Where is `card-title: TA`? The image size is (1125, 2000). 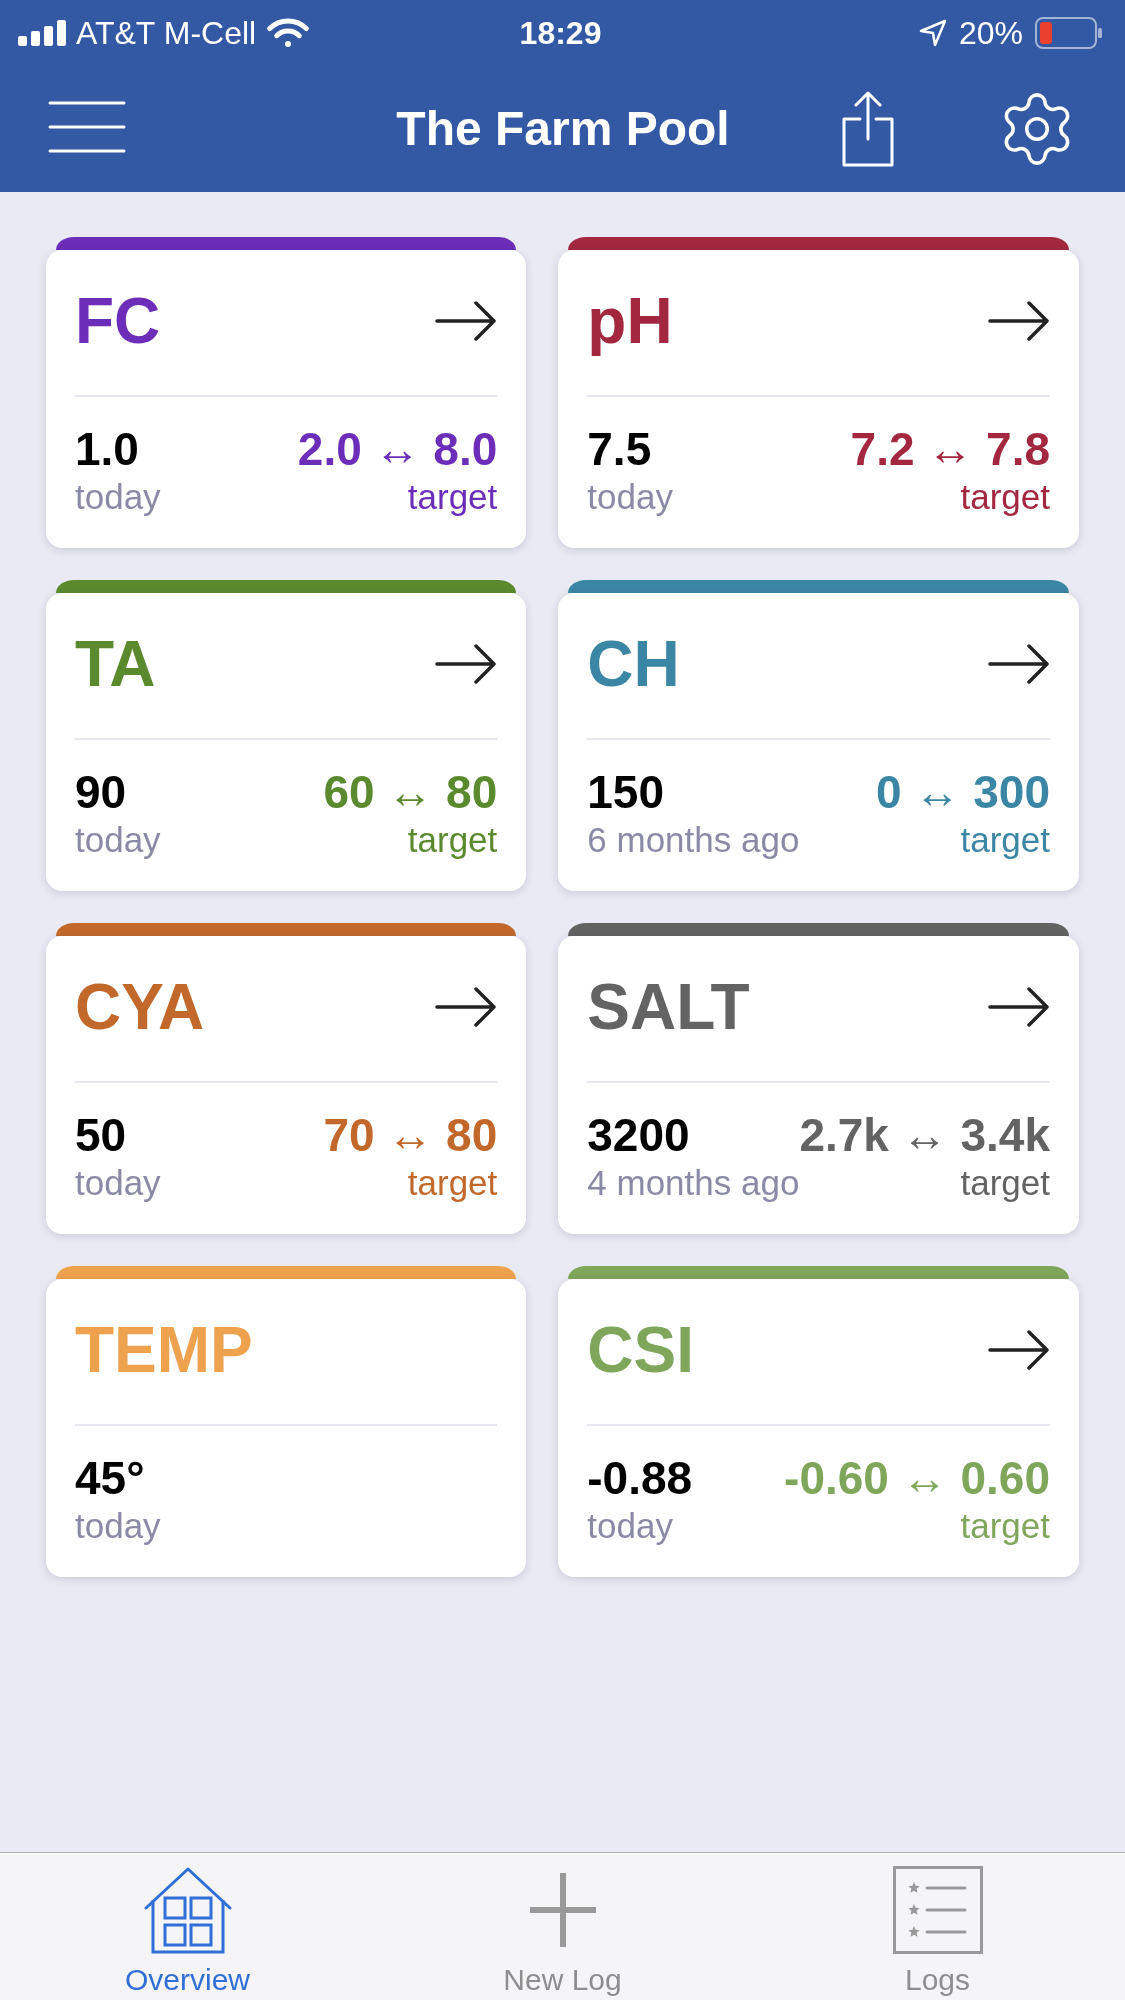 card-title: TA is located at coordinates (115, 664).